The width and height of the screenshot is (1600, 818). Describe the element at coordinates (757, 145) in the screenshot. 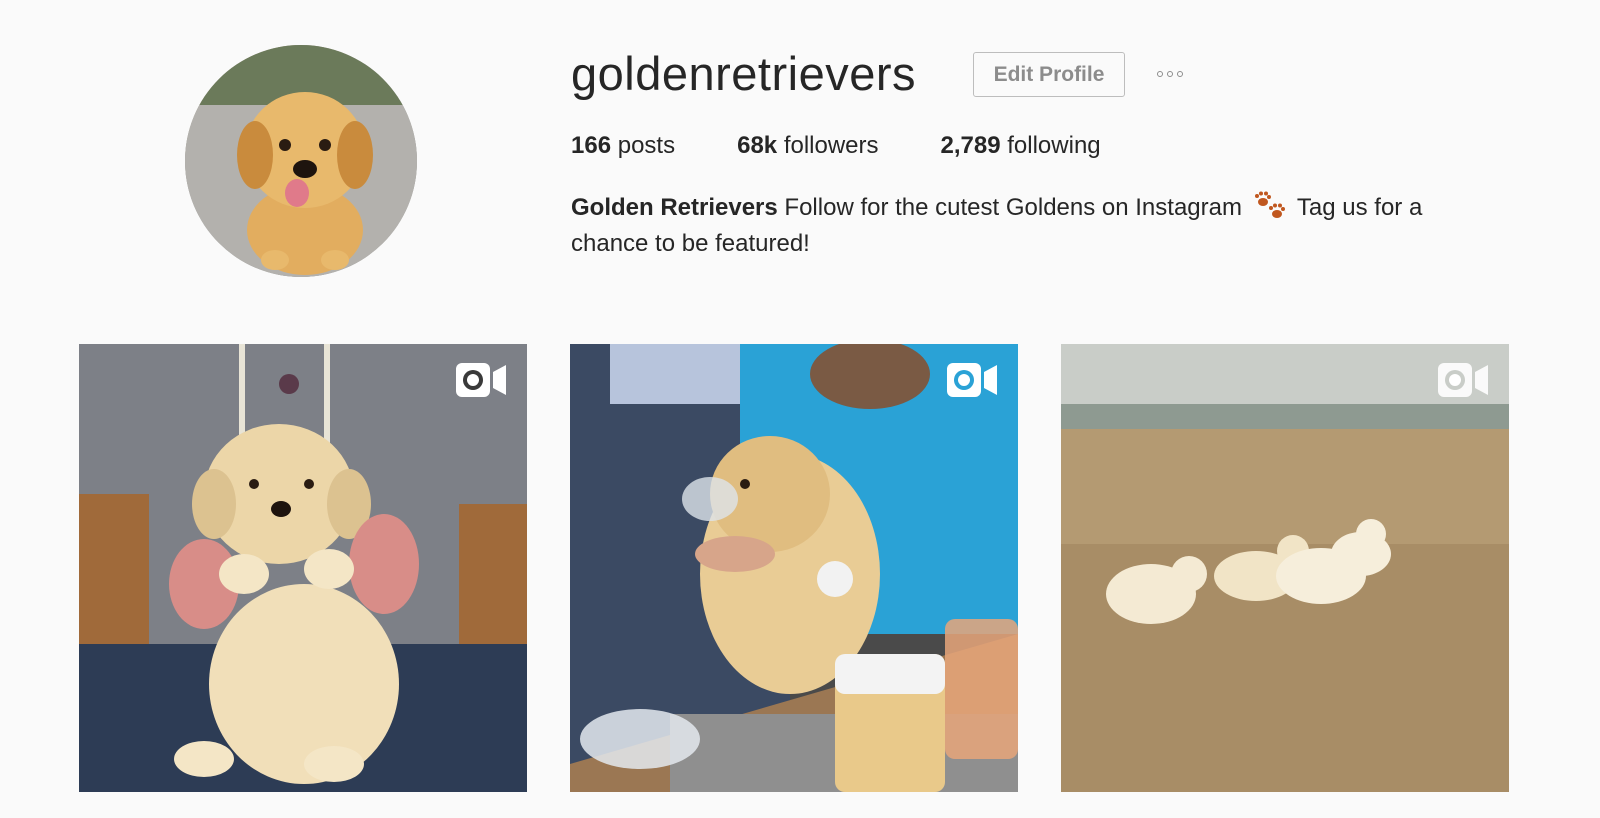

I see `followers-count: 68k` at that location.